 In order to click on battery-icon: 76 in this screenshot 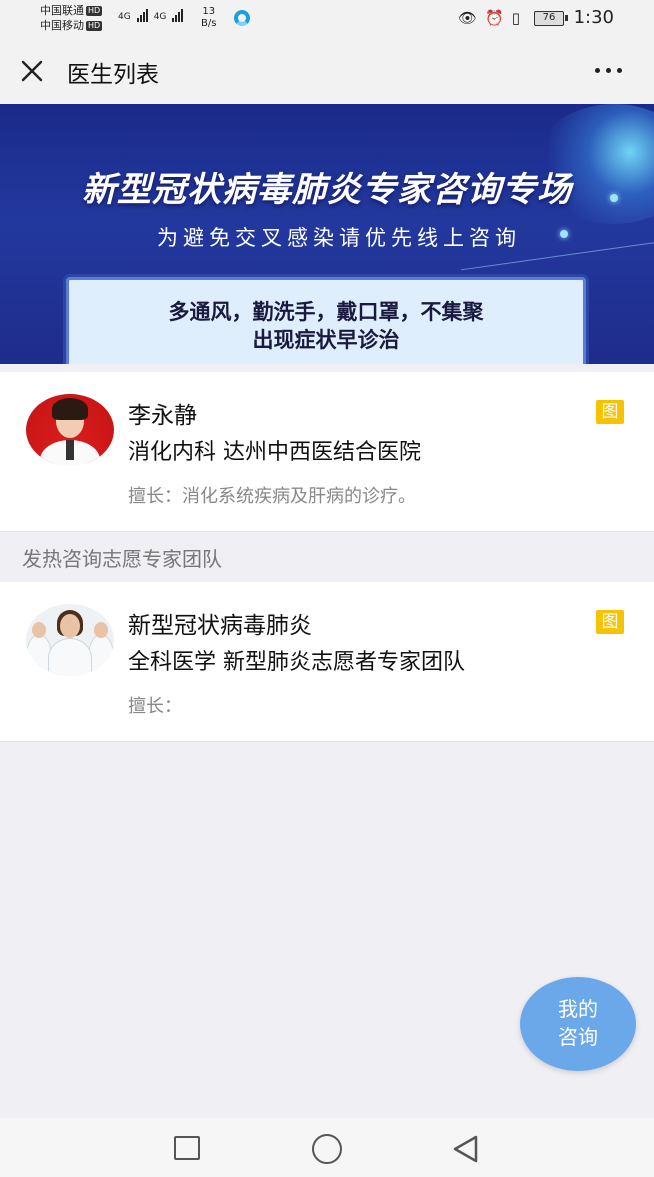, I will do `click(551, 18)`.